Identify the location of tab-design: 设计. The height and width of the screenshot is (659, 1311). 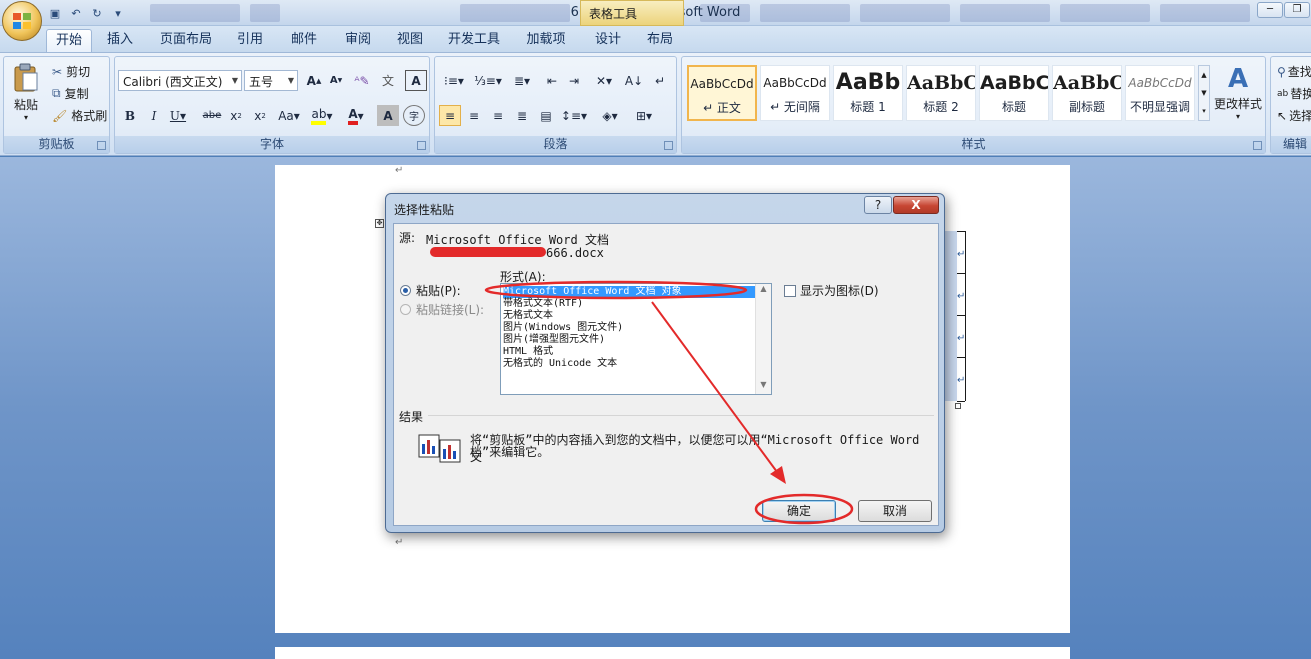
(608, 40).